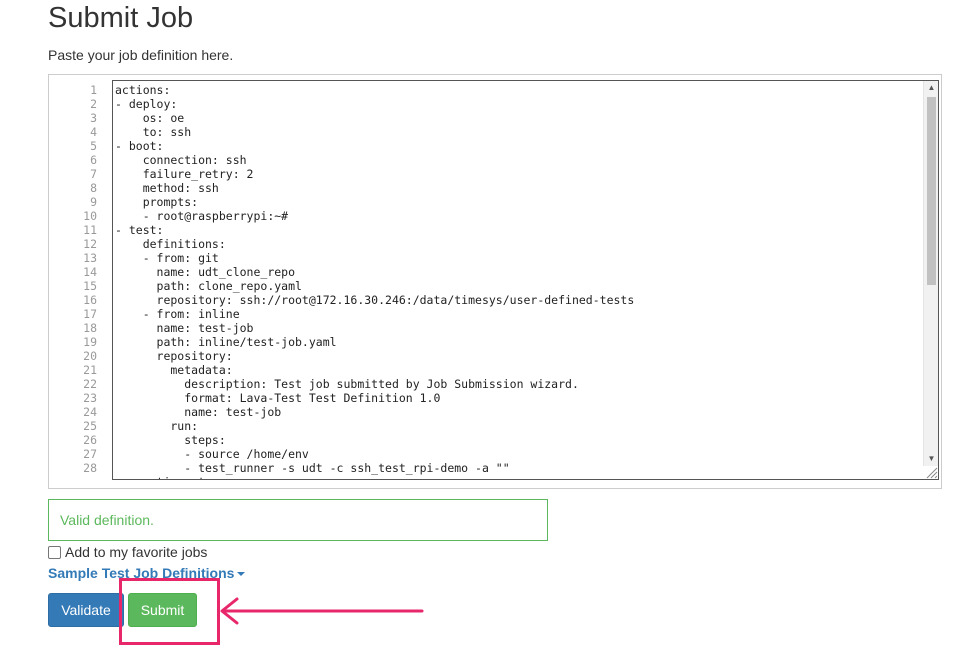 The height and width of the screenshot is (645, 978). Describe the element at coordinates (374, 146) in the screenshot. I see `code-line: - boot:` at that location.